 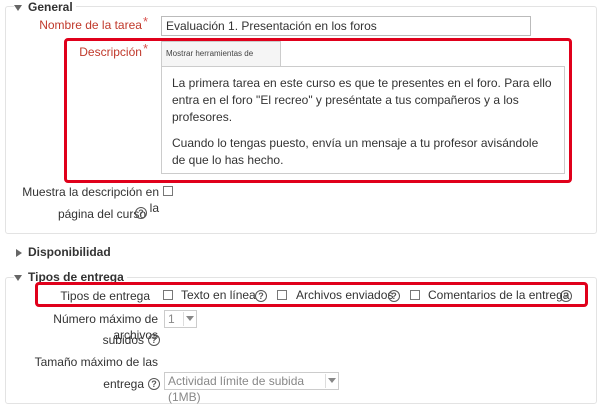 I want to click on max-files-label-2: subidos, so click(x=79, y=340).